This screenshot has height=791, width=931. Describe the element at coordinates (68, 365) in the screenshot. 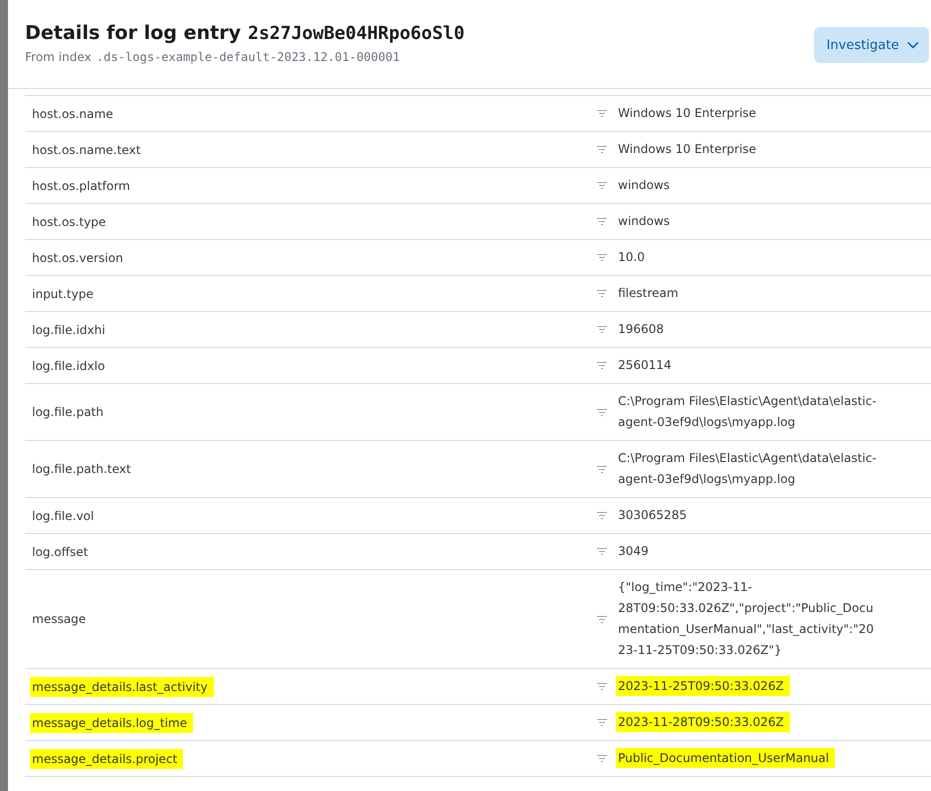

I see `field-name: log.file.idxlo` at that location.